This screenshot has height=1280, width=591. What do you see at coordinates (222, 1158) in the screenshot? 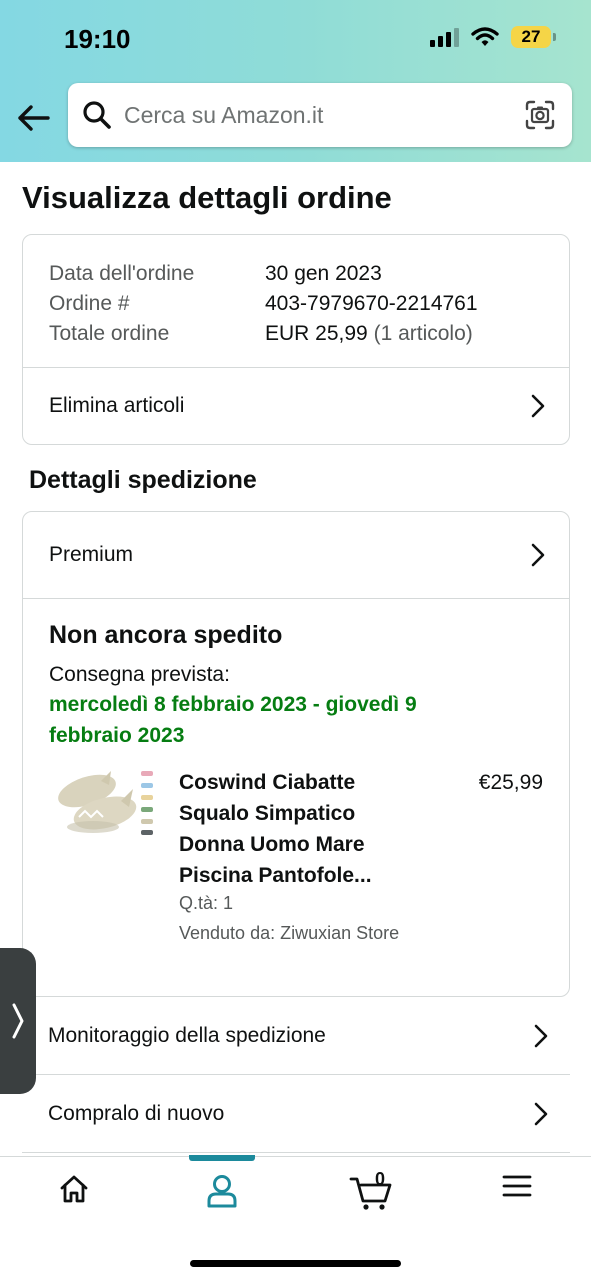
I see `active-tab-indicator` at bounding box center [222, 1158].